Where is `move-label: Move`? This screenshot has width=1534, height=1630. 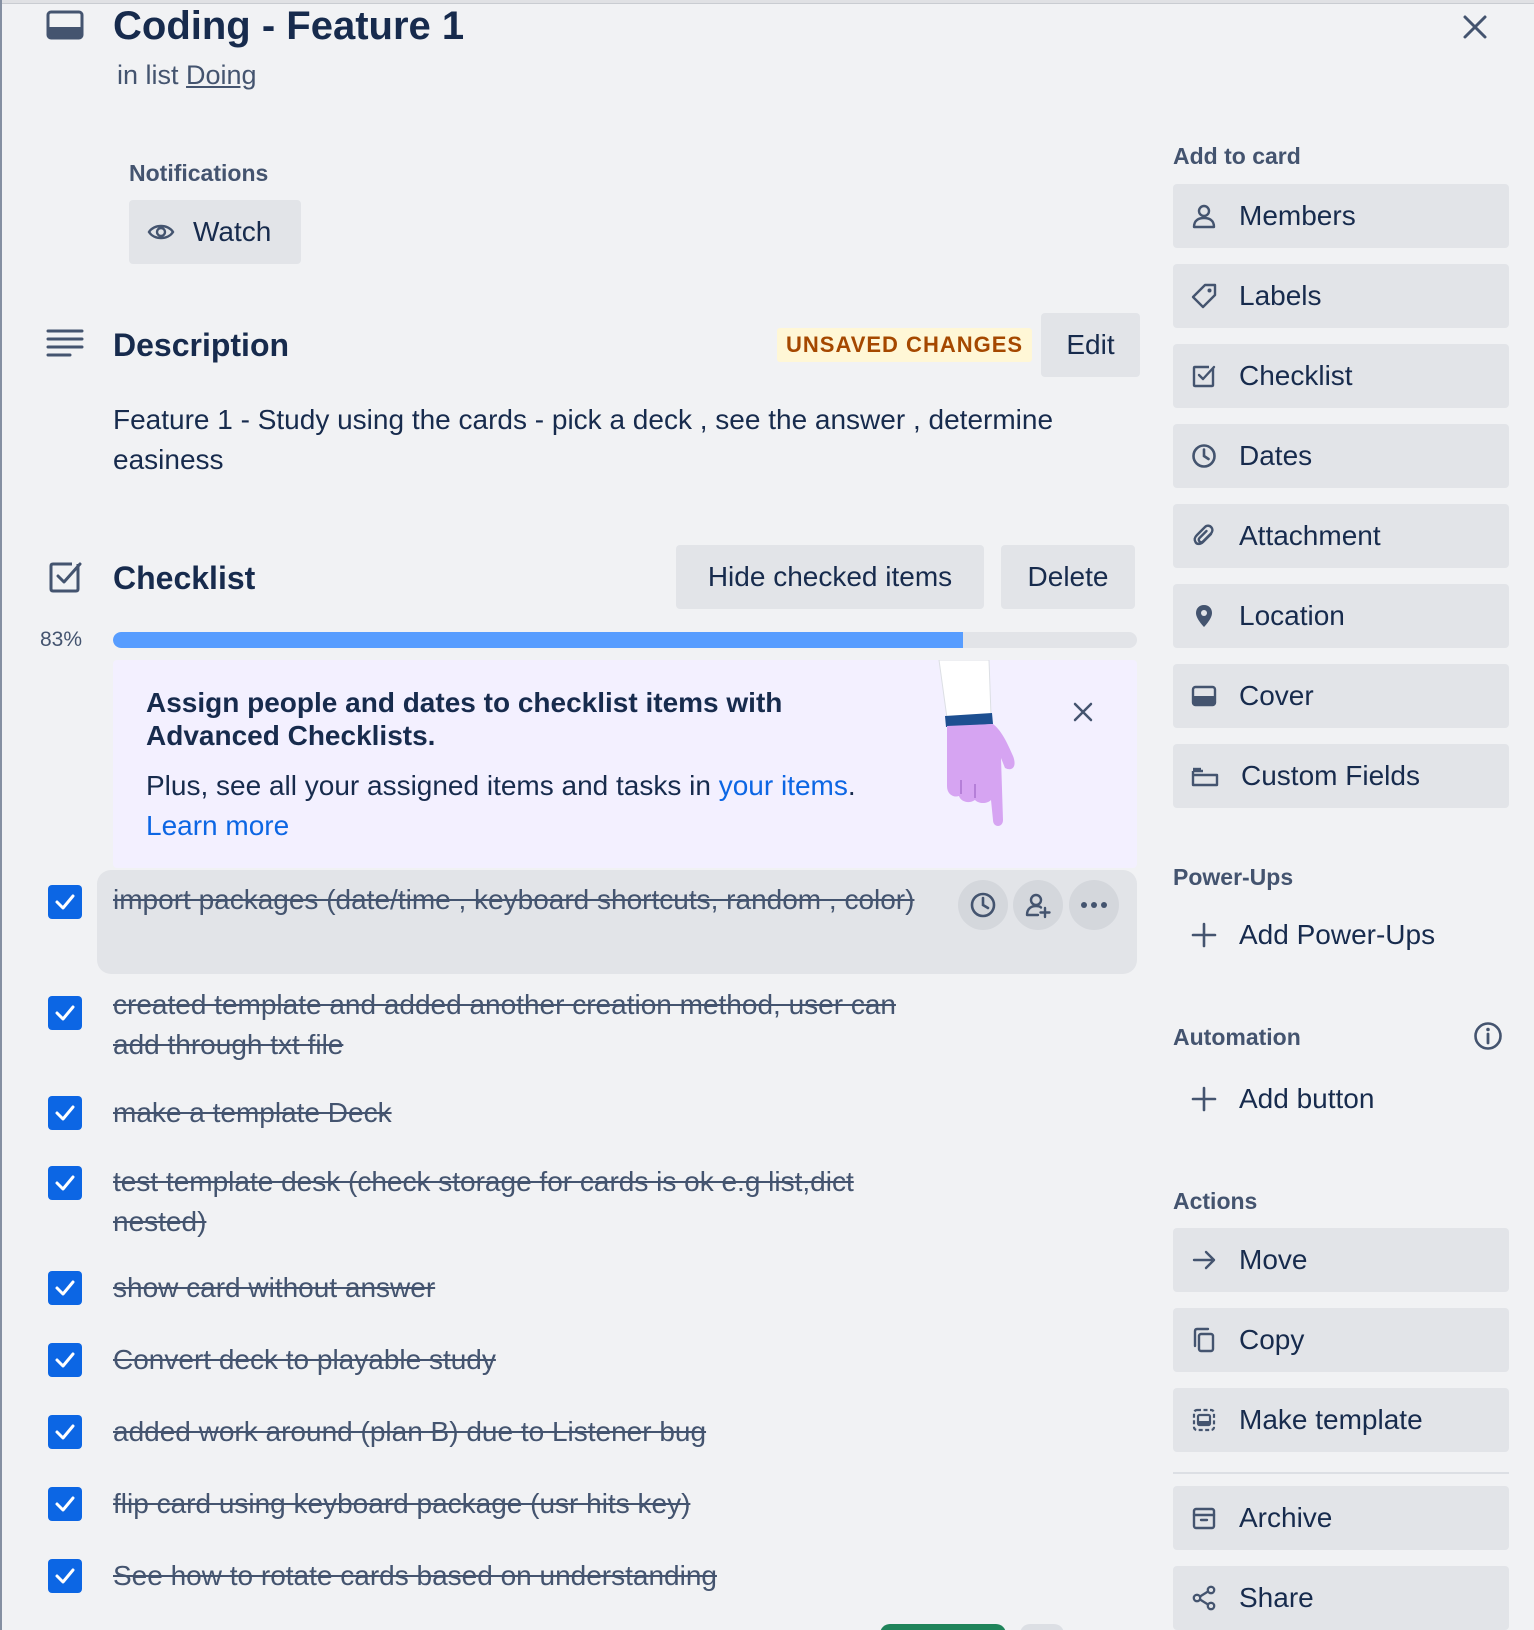
move-label: Move is located at coordinates (1273, 1259).